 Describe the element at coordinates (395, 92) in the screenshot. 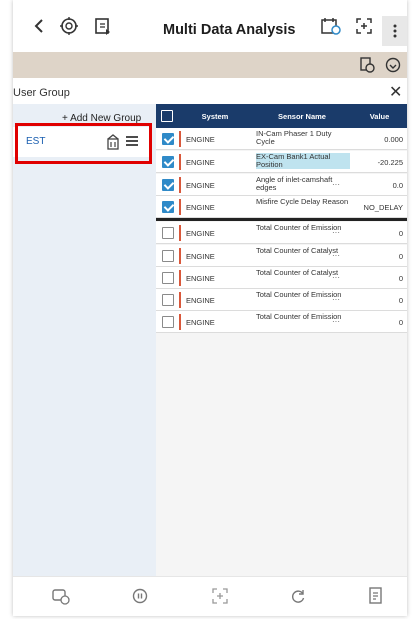

I see `close-icon: ✕` at that location.